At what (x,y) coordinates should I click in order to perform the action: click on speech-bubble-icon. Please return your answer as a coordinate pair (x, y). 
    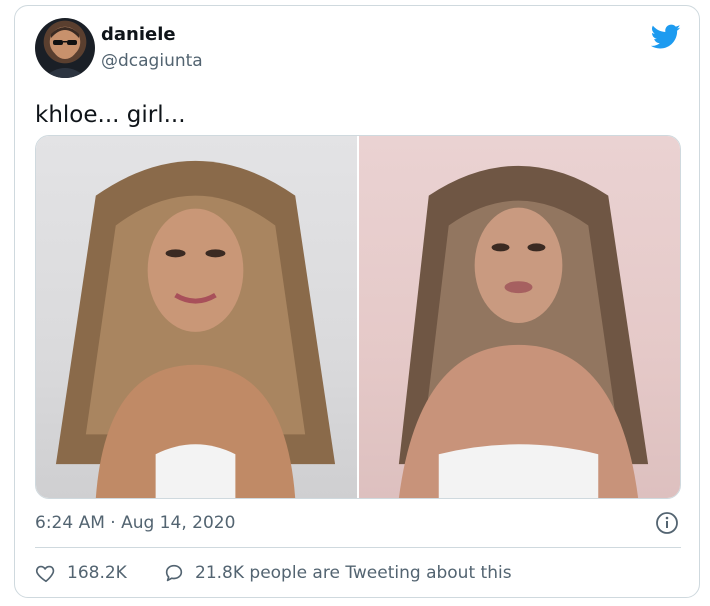
    Looking at the image, I should click on (174, 573).